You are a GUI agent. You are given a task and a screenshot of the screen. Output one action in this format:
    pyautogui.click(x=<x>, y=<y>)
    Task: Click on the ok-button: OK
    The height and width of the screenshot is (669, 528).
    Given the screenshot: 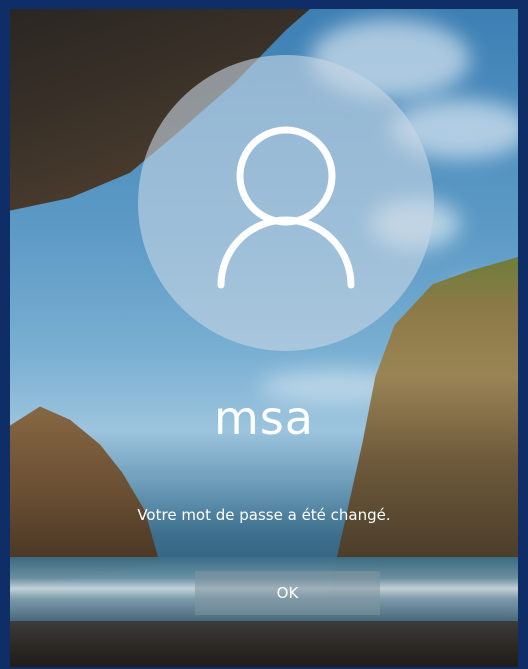 What is the action you would take?
    pyautogui.click(x=287, y=593)
    